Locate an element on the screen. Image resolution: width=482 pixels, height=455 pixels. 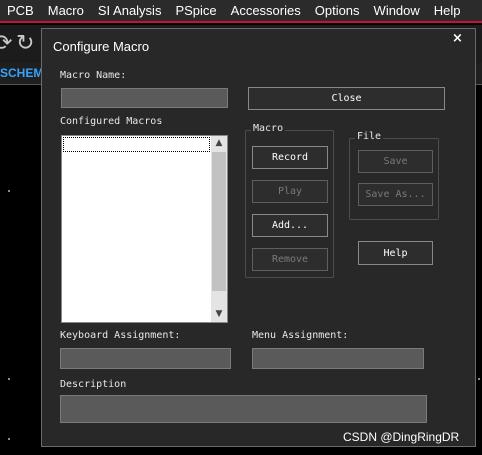
menu-options: Options is located at coordinates (337, 10).